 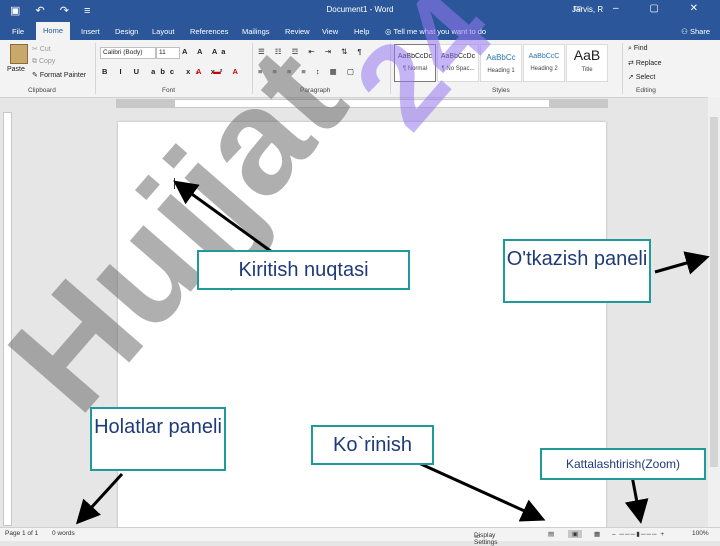 What do you see at coordinates (99, 498) in the screenshot?
I see `arrow-status-bar` at bounding box center [99, 498].